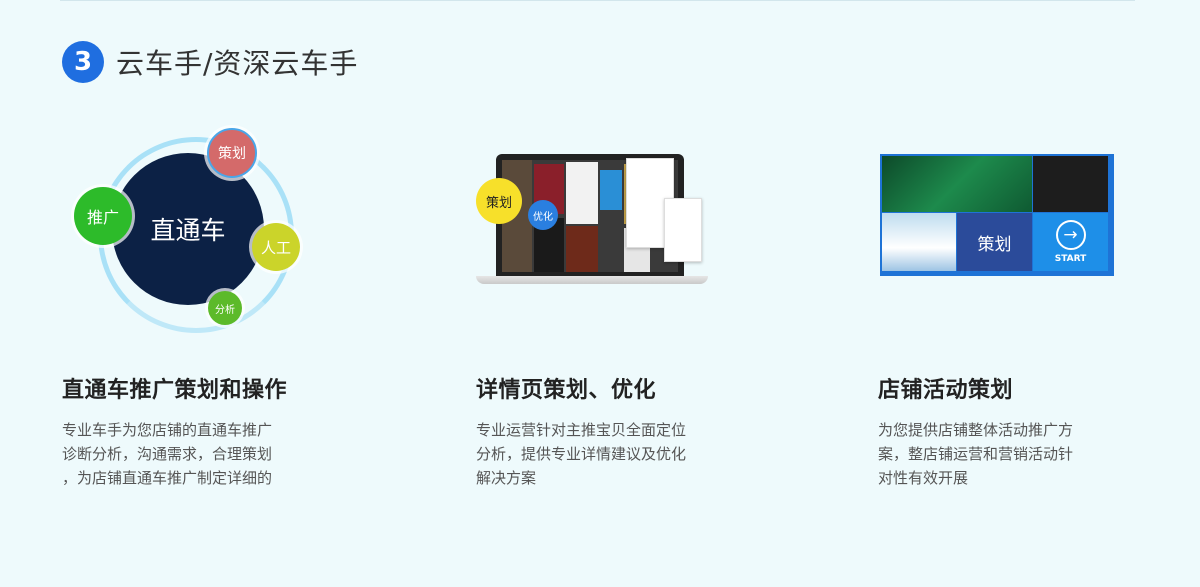  Describe the element at coordinates (543, 215) in the screenshot. I see `optimize-bubble: 优化` at that location.